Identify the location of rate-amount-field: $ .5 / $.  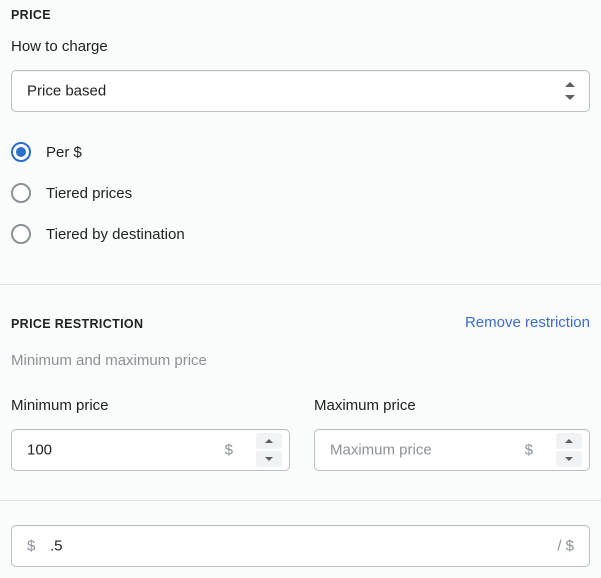
(300, 546).